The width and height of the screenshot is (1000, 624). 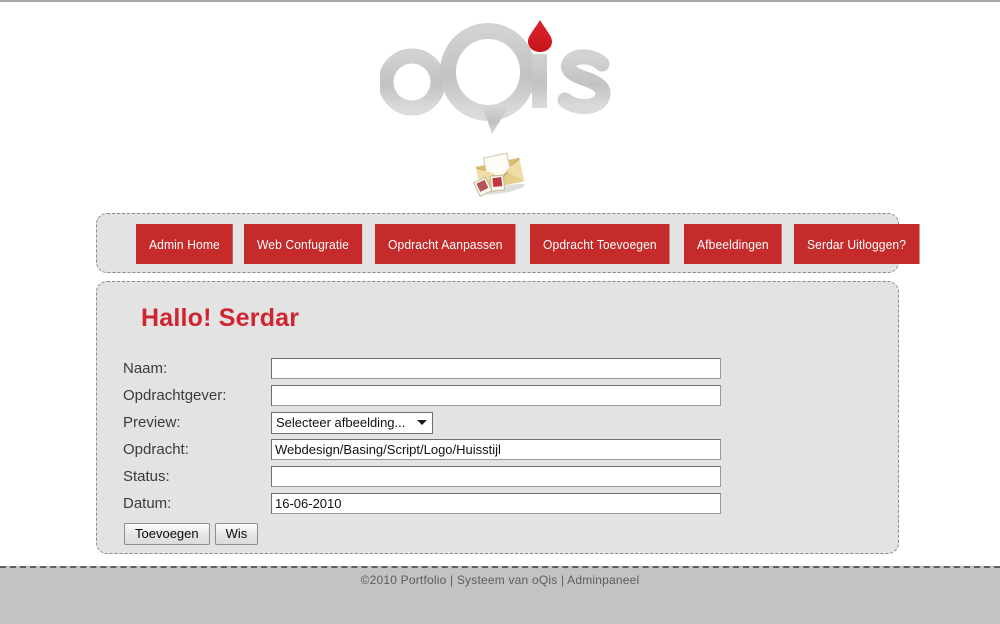 I want to click on status-input, so click(x=496, y=476).